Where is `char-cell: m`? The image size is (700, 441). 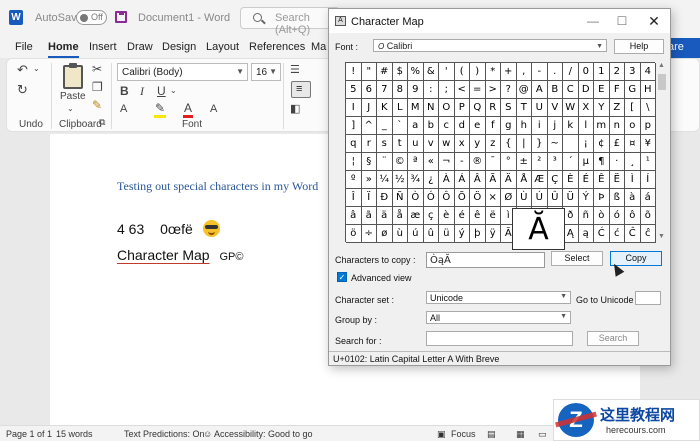
char-cell: m is located at coordinates (602, 126).